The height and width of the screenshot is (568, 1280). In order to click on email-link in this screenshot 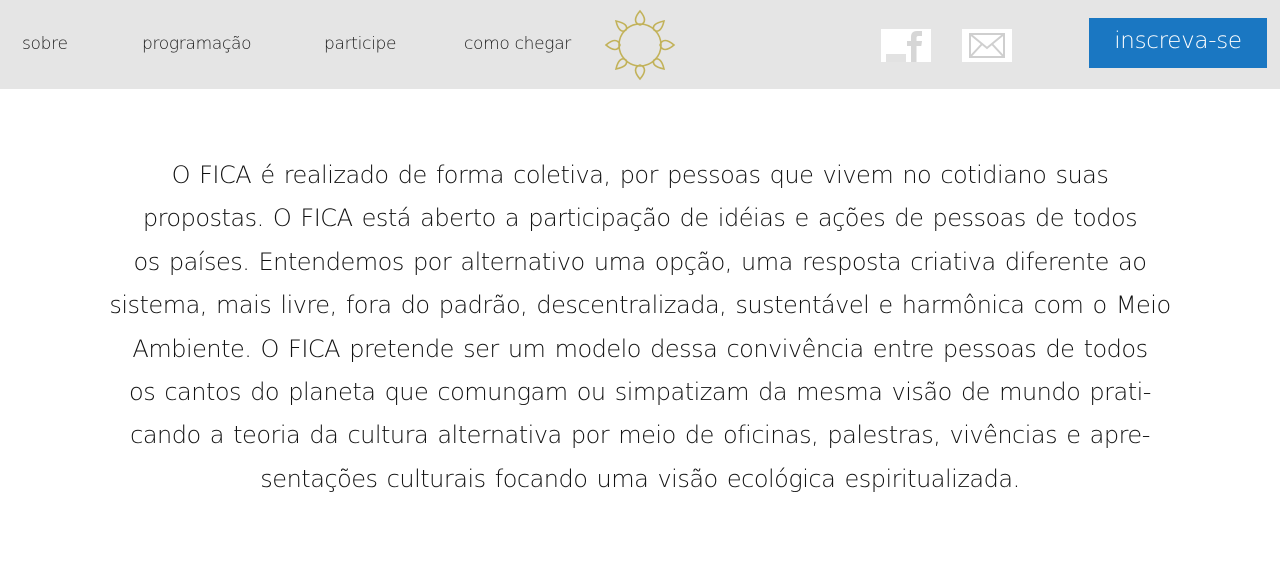, I will do `click(987, 45)`.